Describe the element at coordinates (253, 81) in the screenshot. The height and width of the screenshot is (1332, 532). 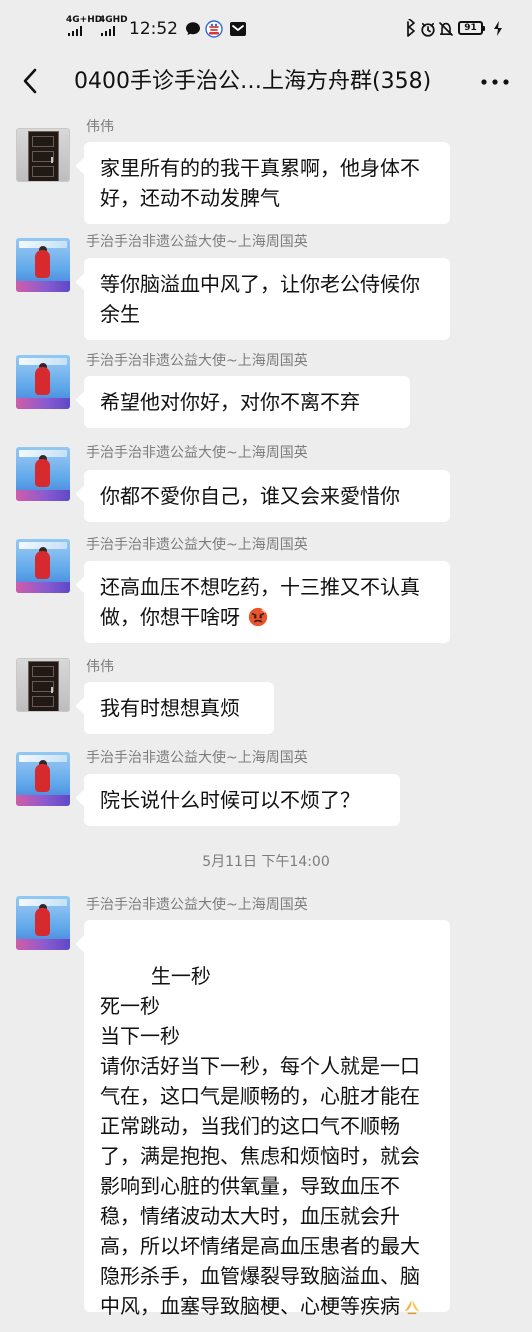
I see `chat-title: 0400手诊手治公…上海方舟群(358)` at that location.